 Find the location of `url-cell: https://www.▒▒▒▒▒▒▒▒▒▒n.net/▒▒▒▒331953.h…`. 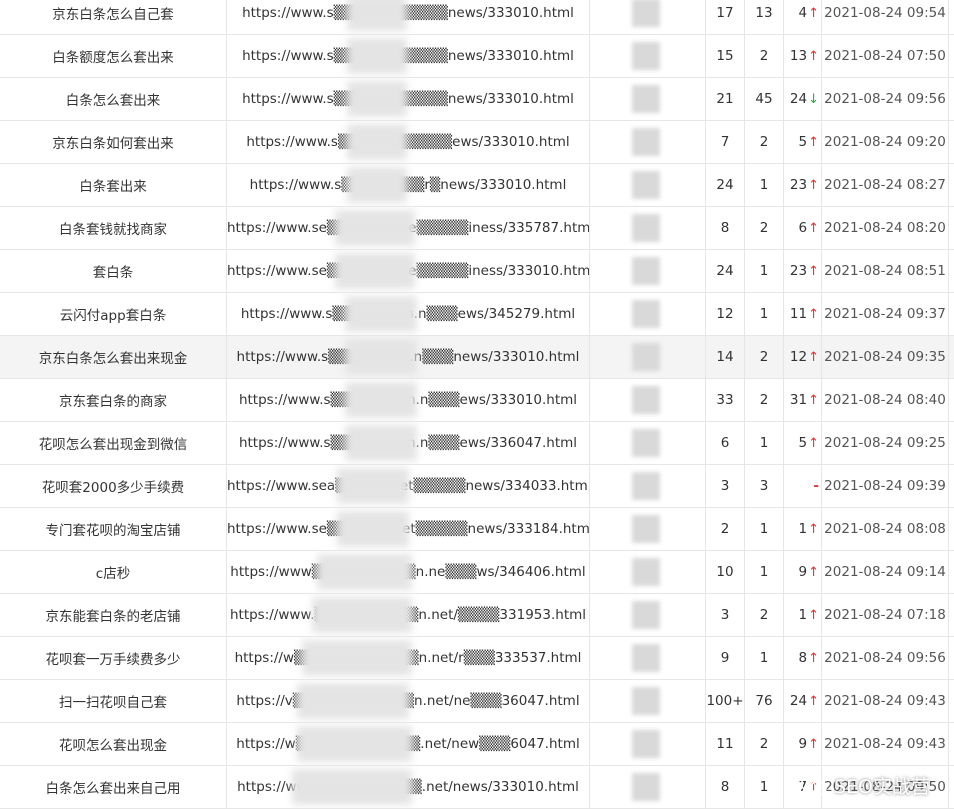

url-cell: https://www.▒▒▒▒▒▒▒▒▒▒n.net/▒▒▒▒331953.h… is located at coordinates (408, 615).